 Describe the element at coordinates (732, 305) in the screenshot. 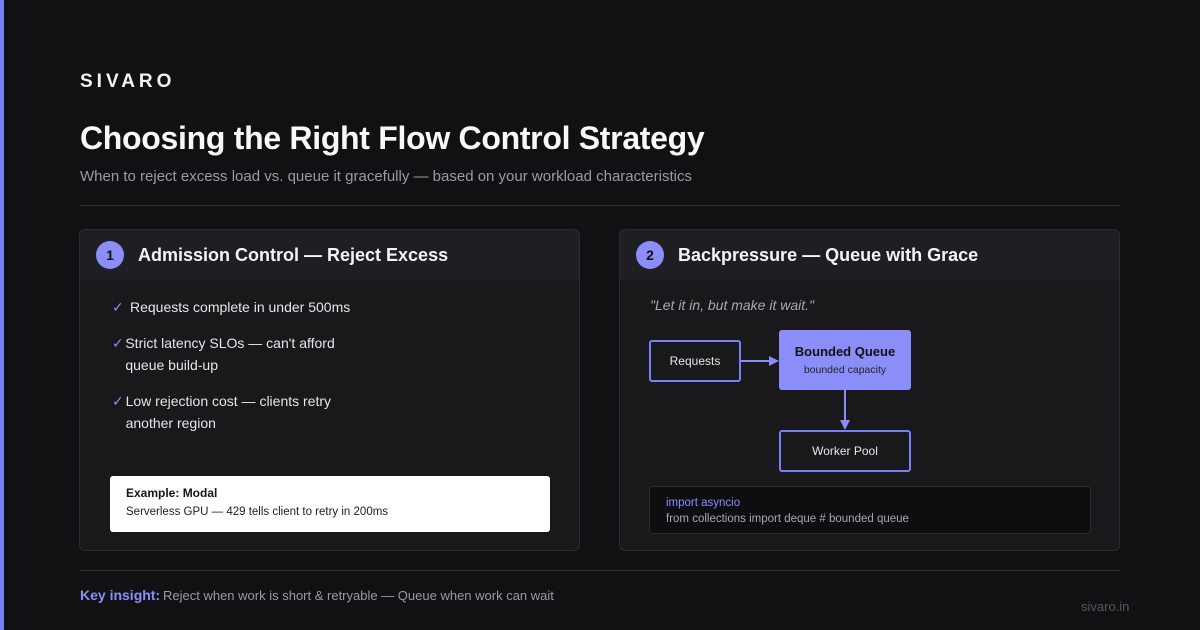

I see `quote-text: "Let it in, but make it wait."` at that location.